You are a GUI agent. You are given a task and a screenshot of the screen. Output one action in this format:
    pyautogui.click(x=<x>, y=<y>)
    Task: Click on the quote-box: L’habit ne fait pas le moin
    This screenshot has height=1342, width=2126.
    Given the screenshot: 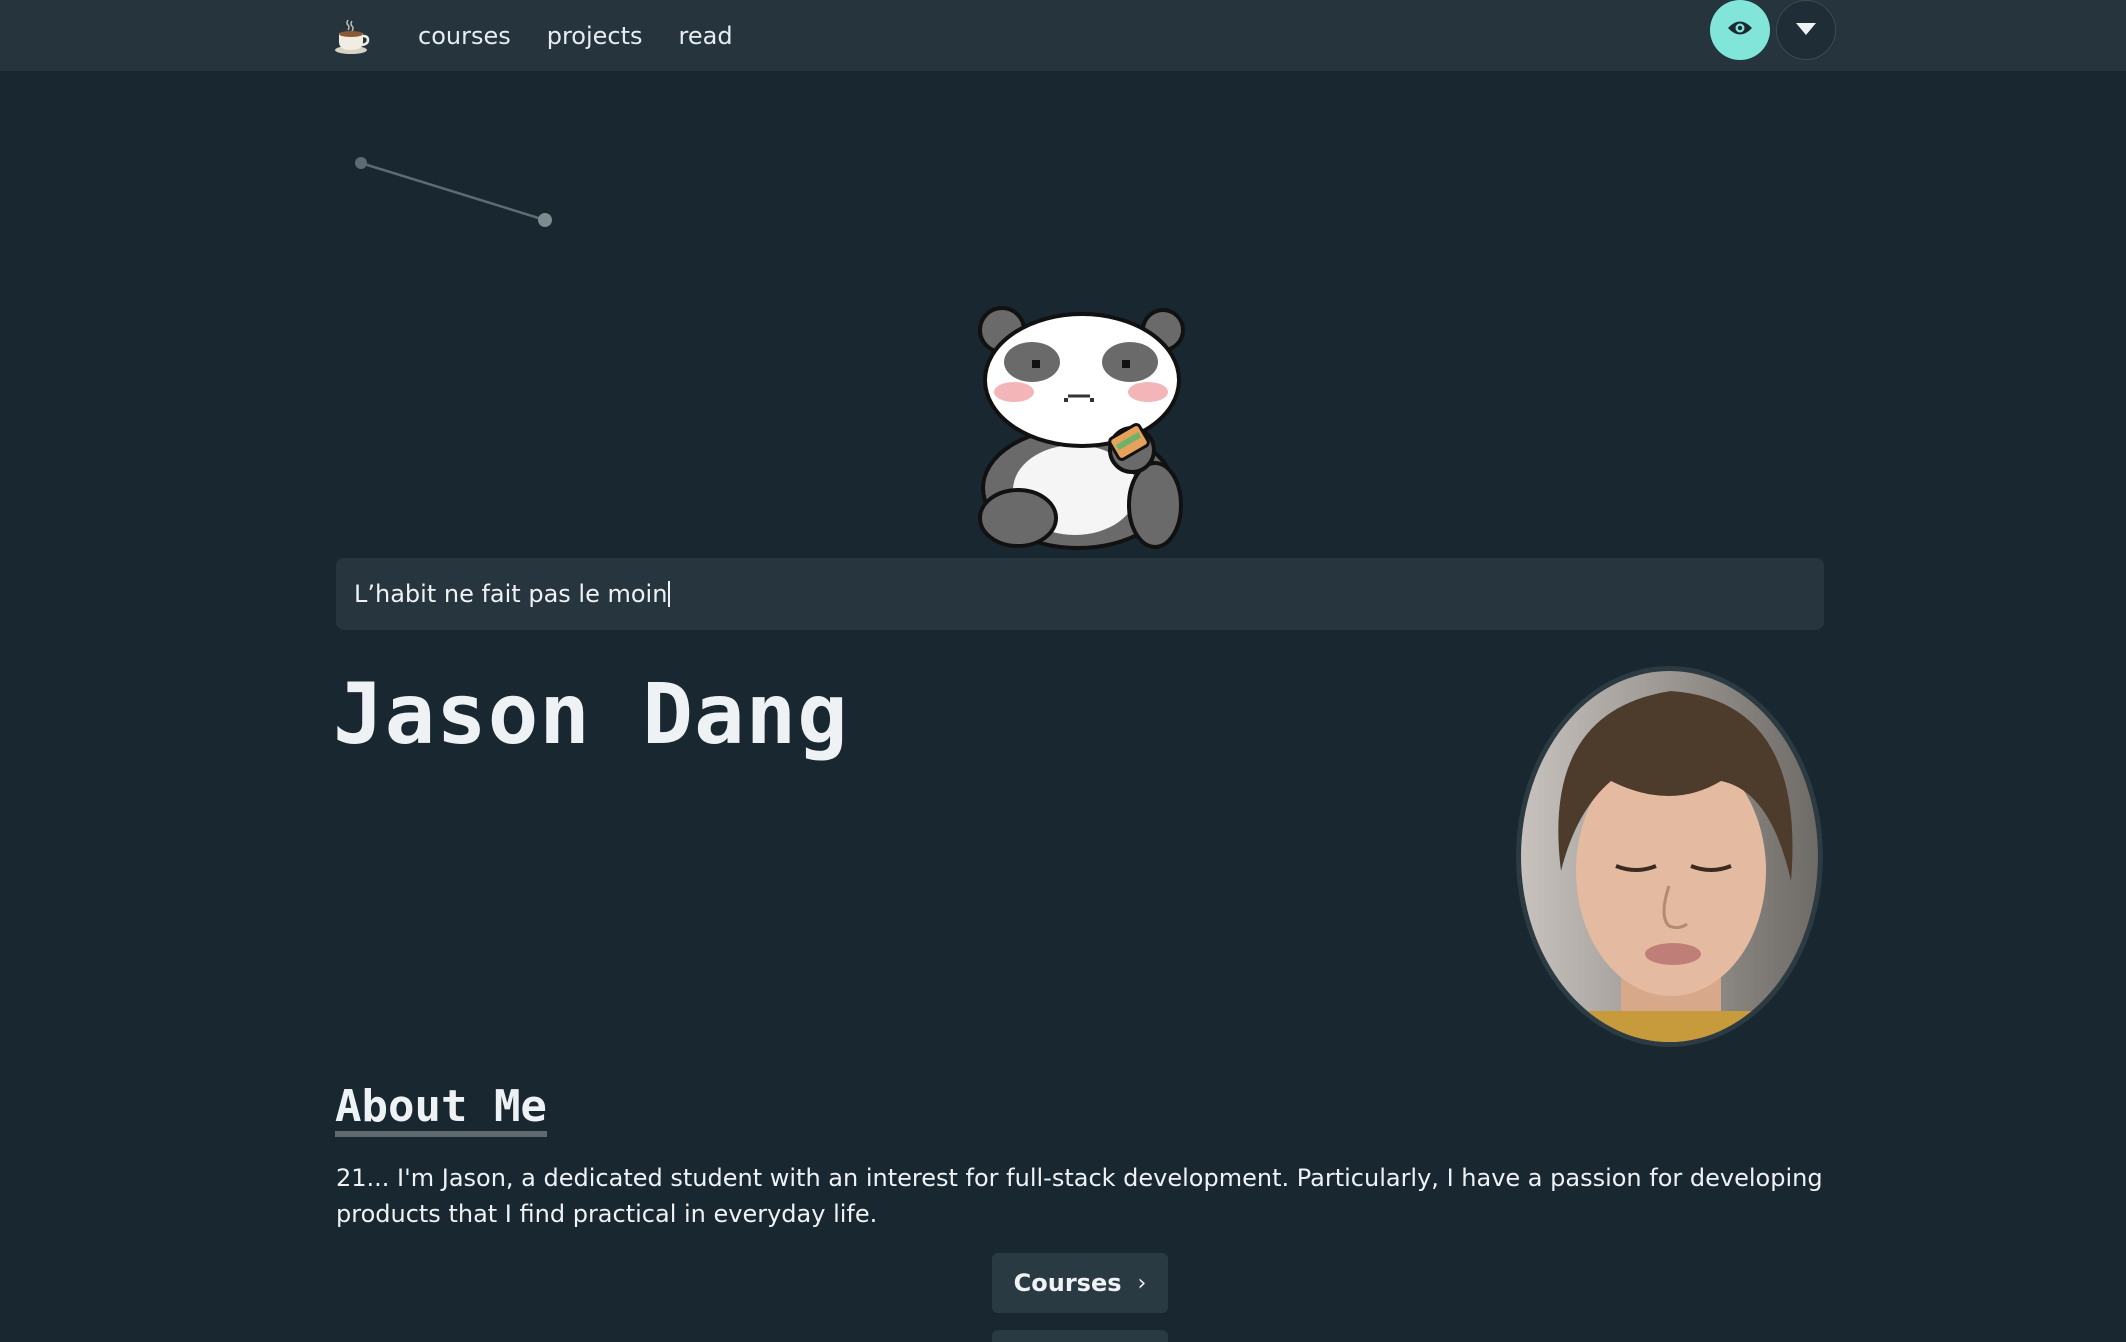 What is the action you would take?
    pyautogui.click(x=1080, y=594)
    